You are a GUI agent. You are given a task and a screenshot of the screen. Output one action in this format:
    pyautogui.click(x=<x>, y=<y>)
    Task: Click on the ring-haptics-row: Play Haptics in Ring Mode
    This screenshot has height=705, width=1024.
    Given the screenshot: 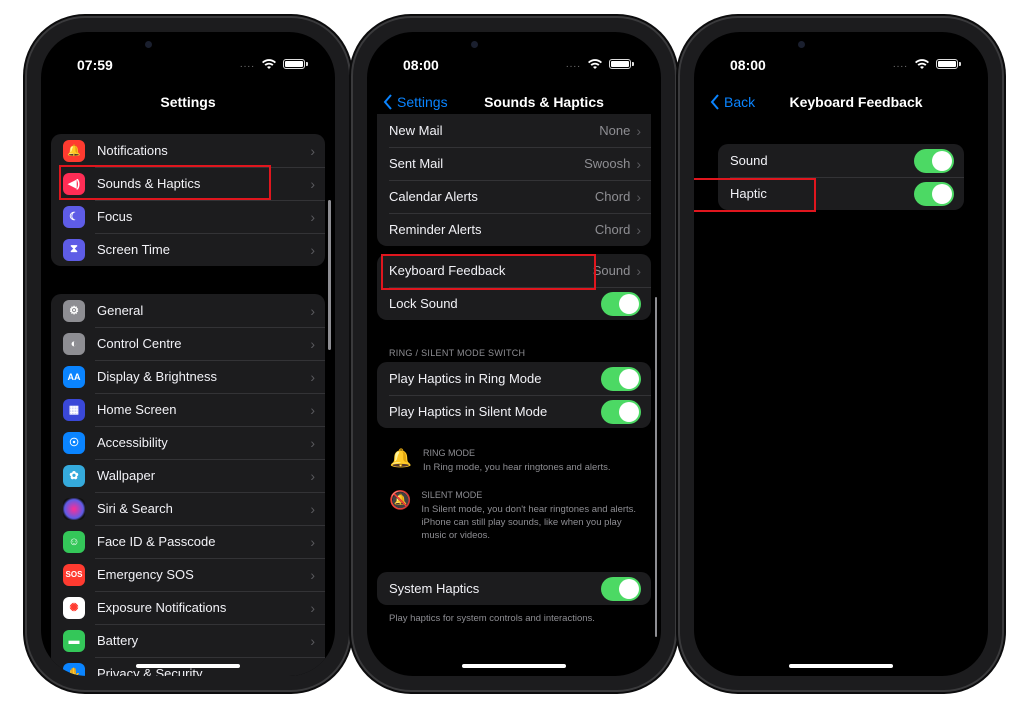 What is the action you would take?
    pyautogui.click(x=514, y=378)
    